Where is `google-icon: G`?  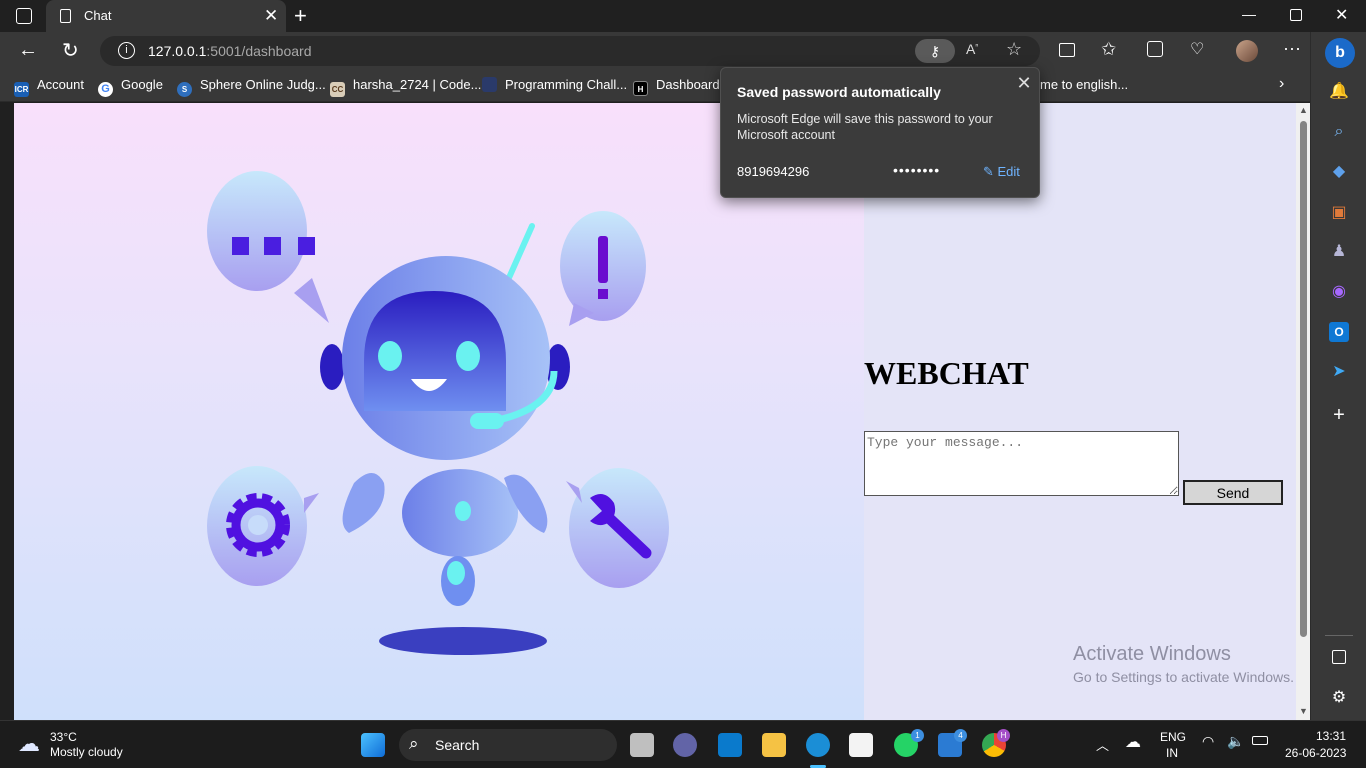 google-icon: G is located at coordinates (105, 89).